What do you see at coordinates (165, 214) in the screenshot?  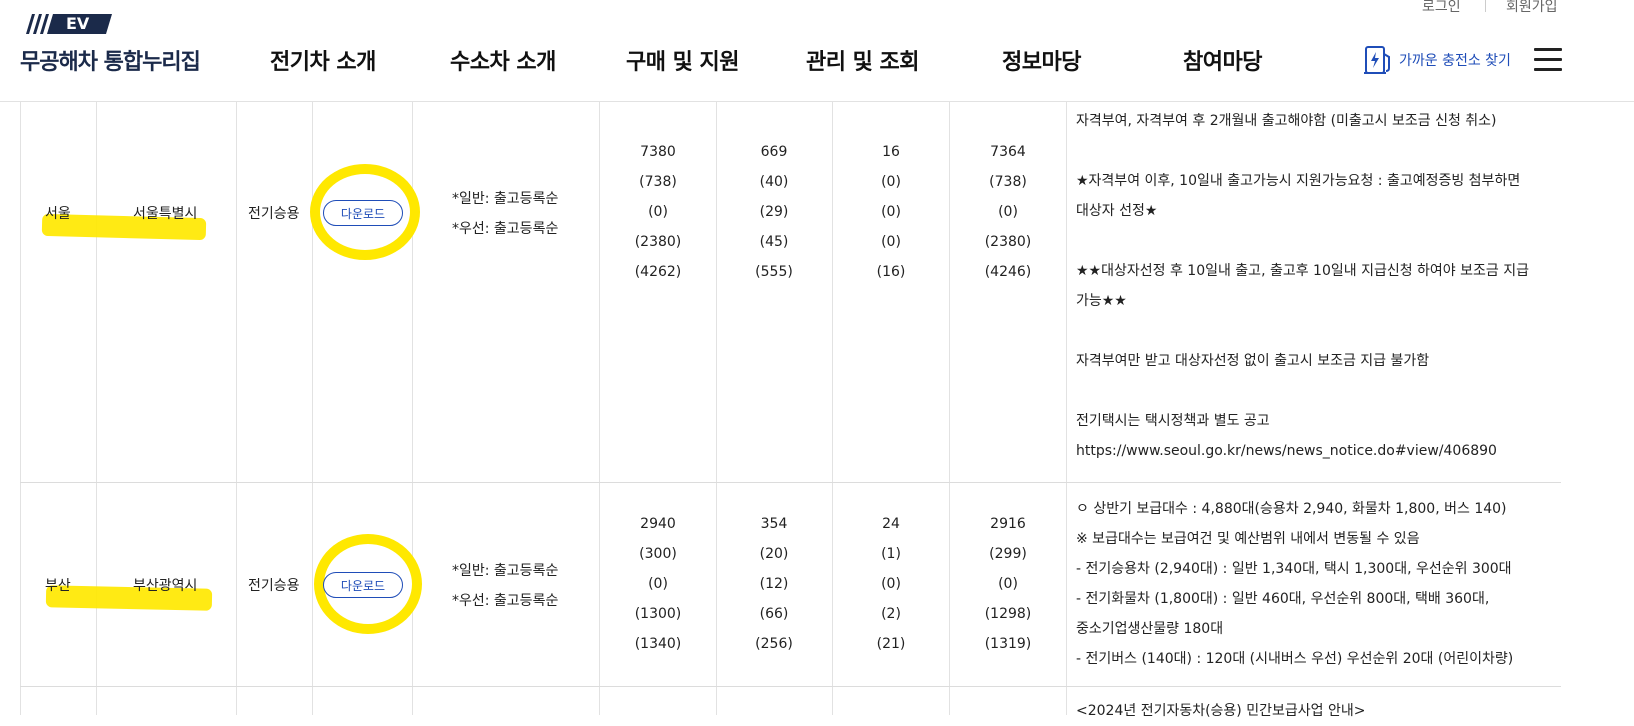 I see `city-cell: 서울특별시` at bounding box center [165, 214].